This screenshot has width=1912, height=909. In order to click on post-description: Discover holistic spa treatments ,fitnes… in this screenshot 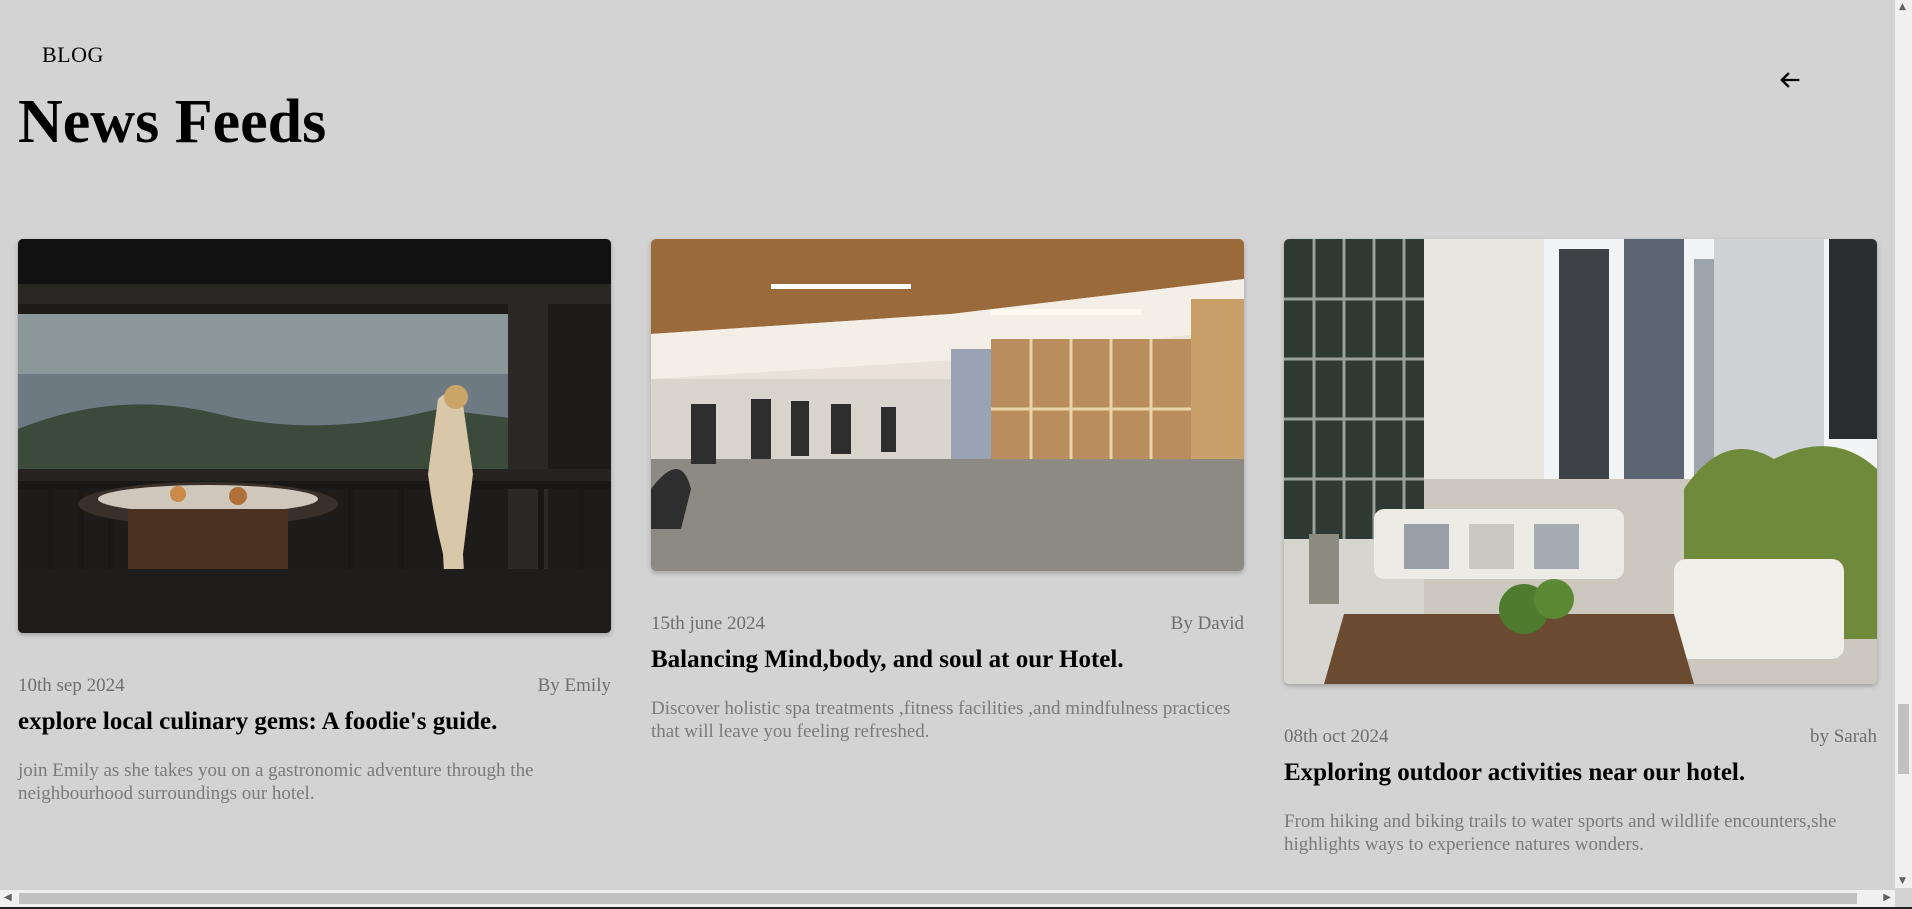, I will do `click(941, 720)`.